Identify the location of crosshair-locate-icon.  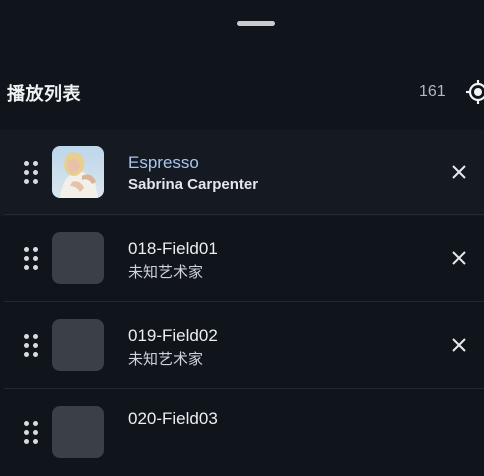
(475, 92).